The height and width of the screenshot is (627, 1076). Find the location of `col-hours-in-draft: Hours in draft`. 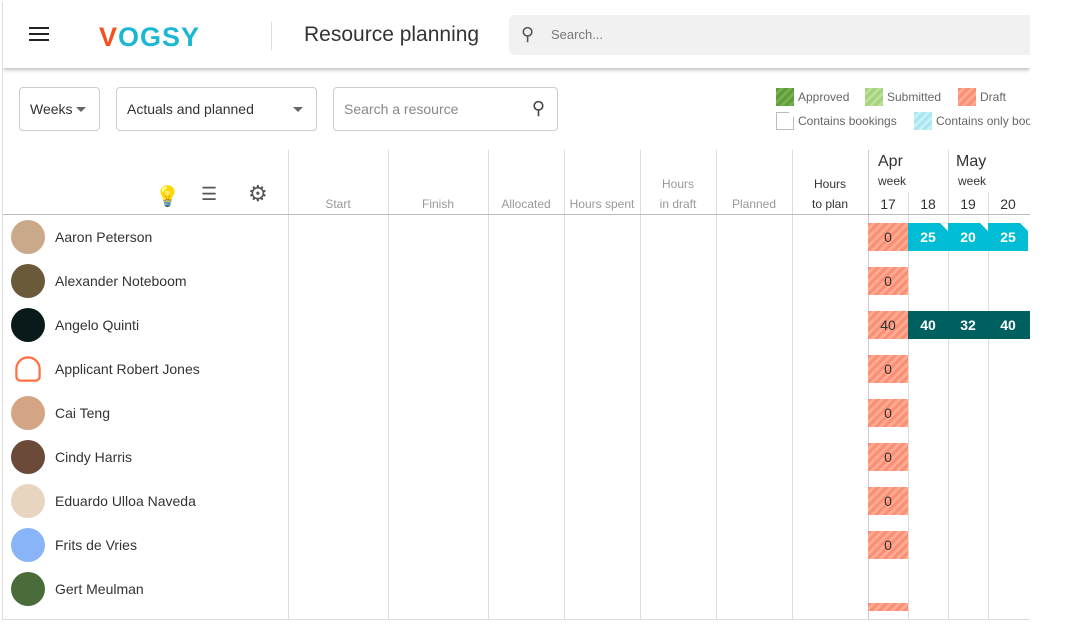

col-hours-in-draft: Hours in draft is located at coordinates (678, 194).